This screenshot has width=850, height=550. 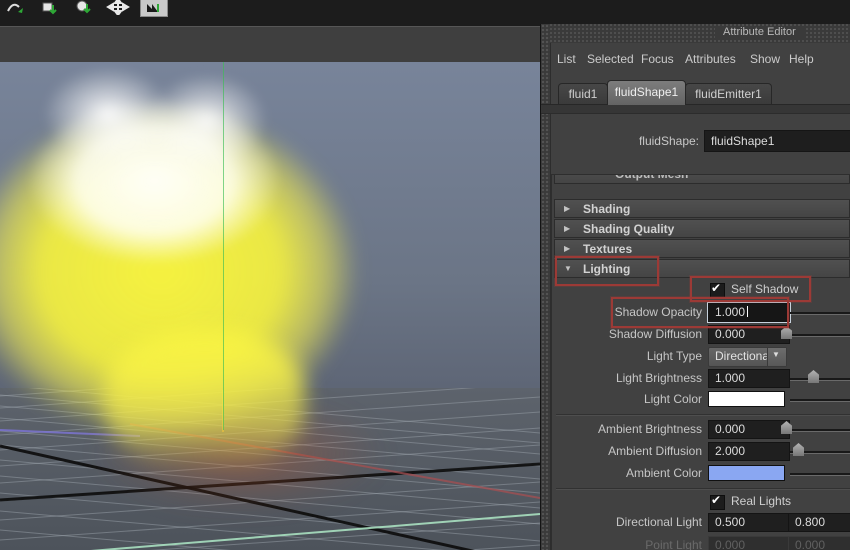 What do you see at coordinates (84, 8) in the screenshot?
I see `fluid-emitter-icon` at bounding box center [84, 8].